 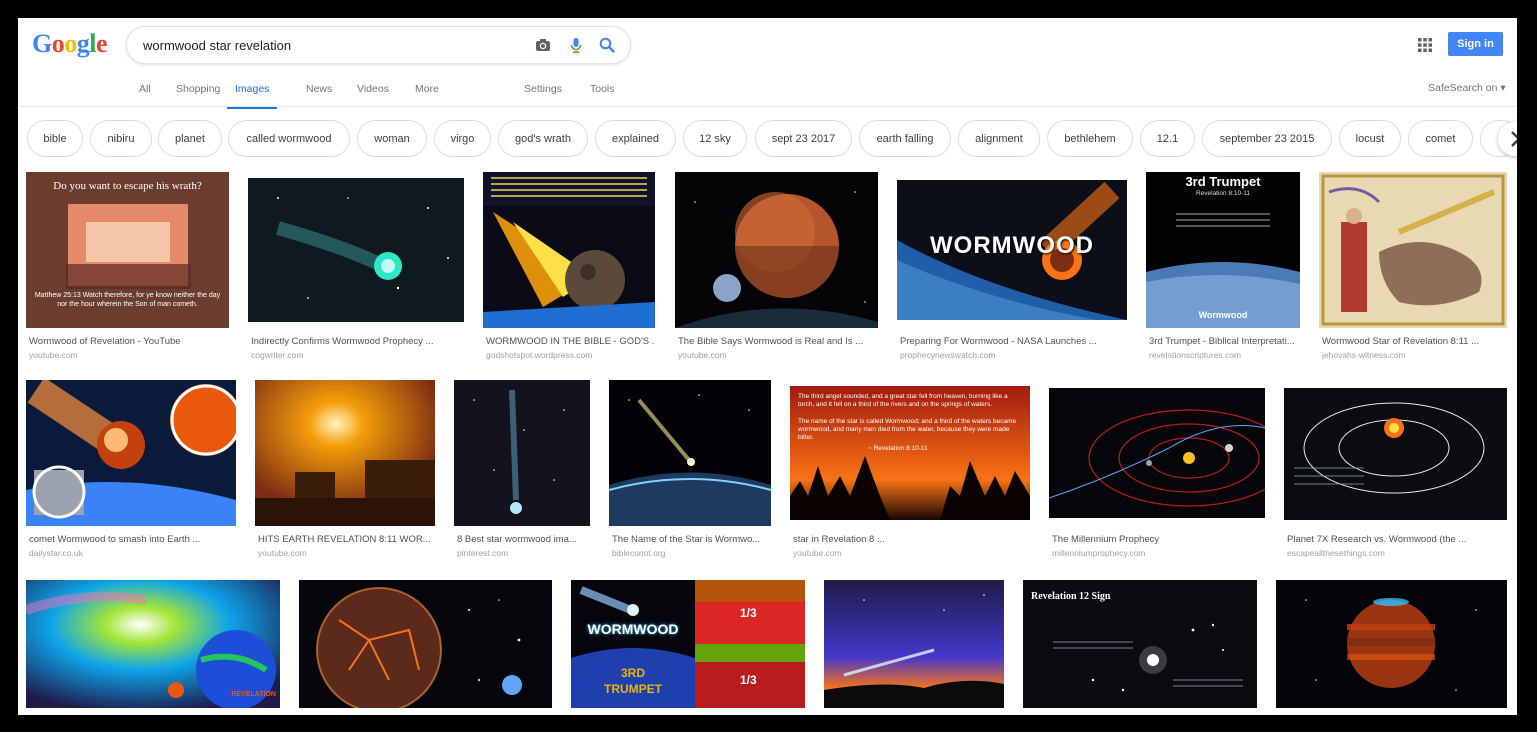 I want to click on chip-explained: explained, so click(x=635, y=138).